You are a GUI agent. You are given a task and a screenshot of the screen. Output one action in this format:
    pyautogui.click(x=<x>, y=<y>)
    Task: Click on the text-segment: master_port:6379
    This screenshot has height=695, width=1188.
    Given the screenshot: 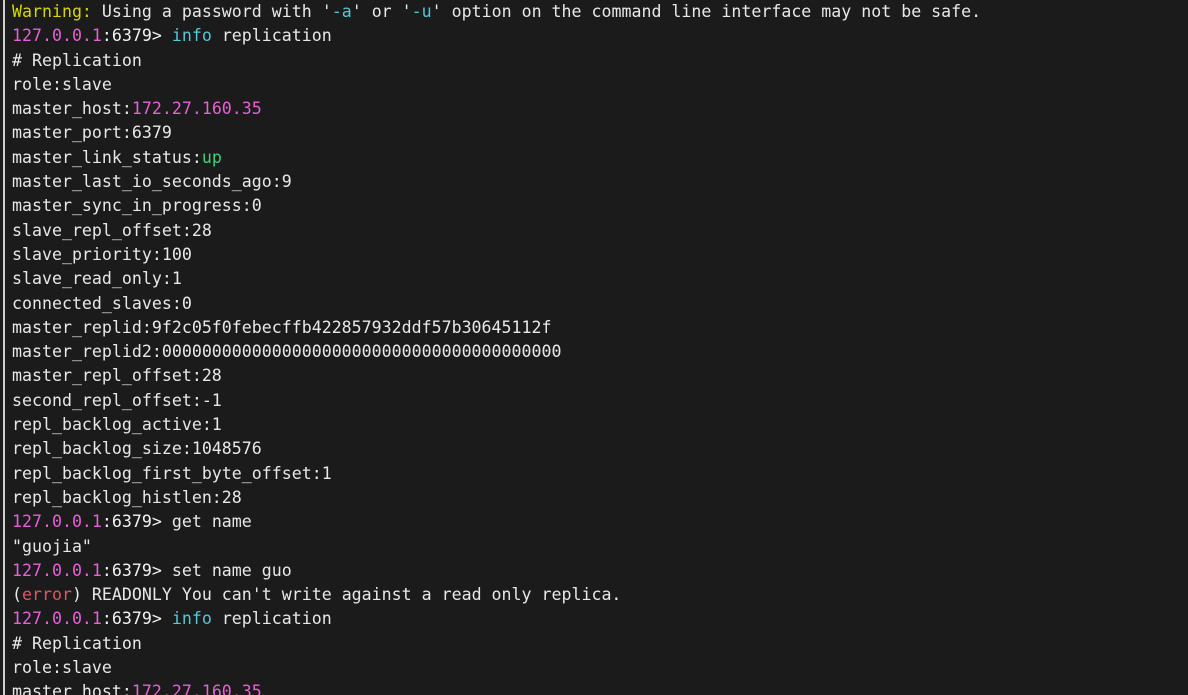 What is the action you would take?
    pyautogui.click(x=92, y=133)
    